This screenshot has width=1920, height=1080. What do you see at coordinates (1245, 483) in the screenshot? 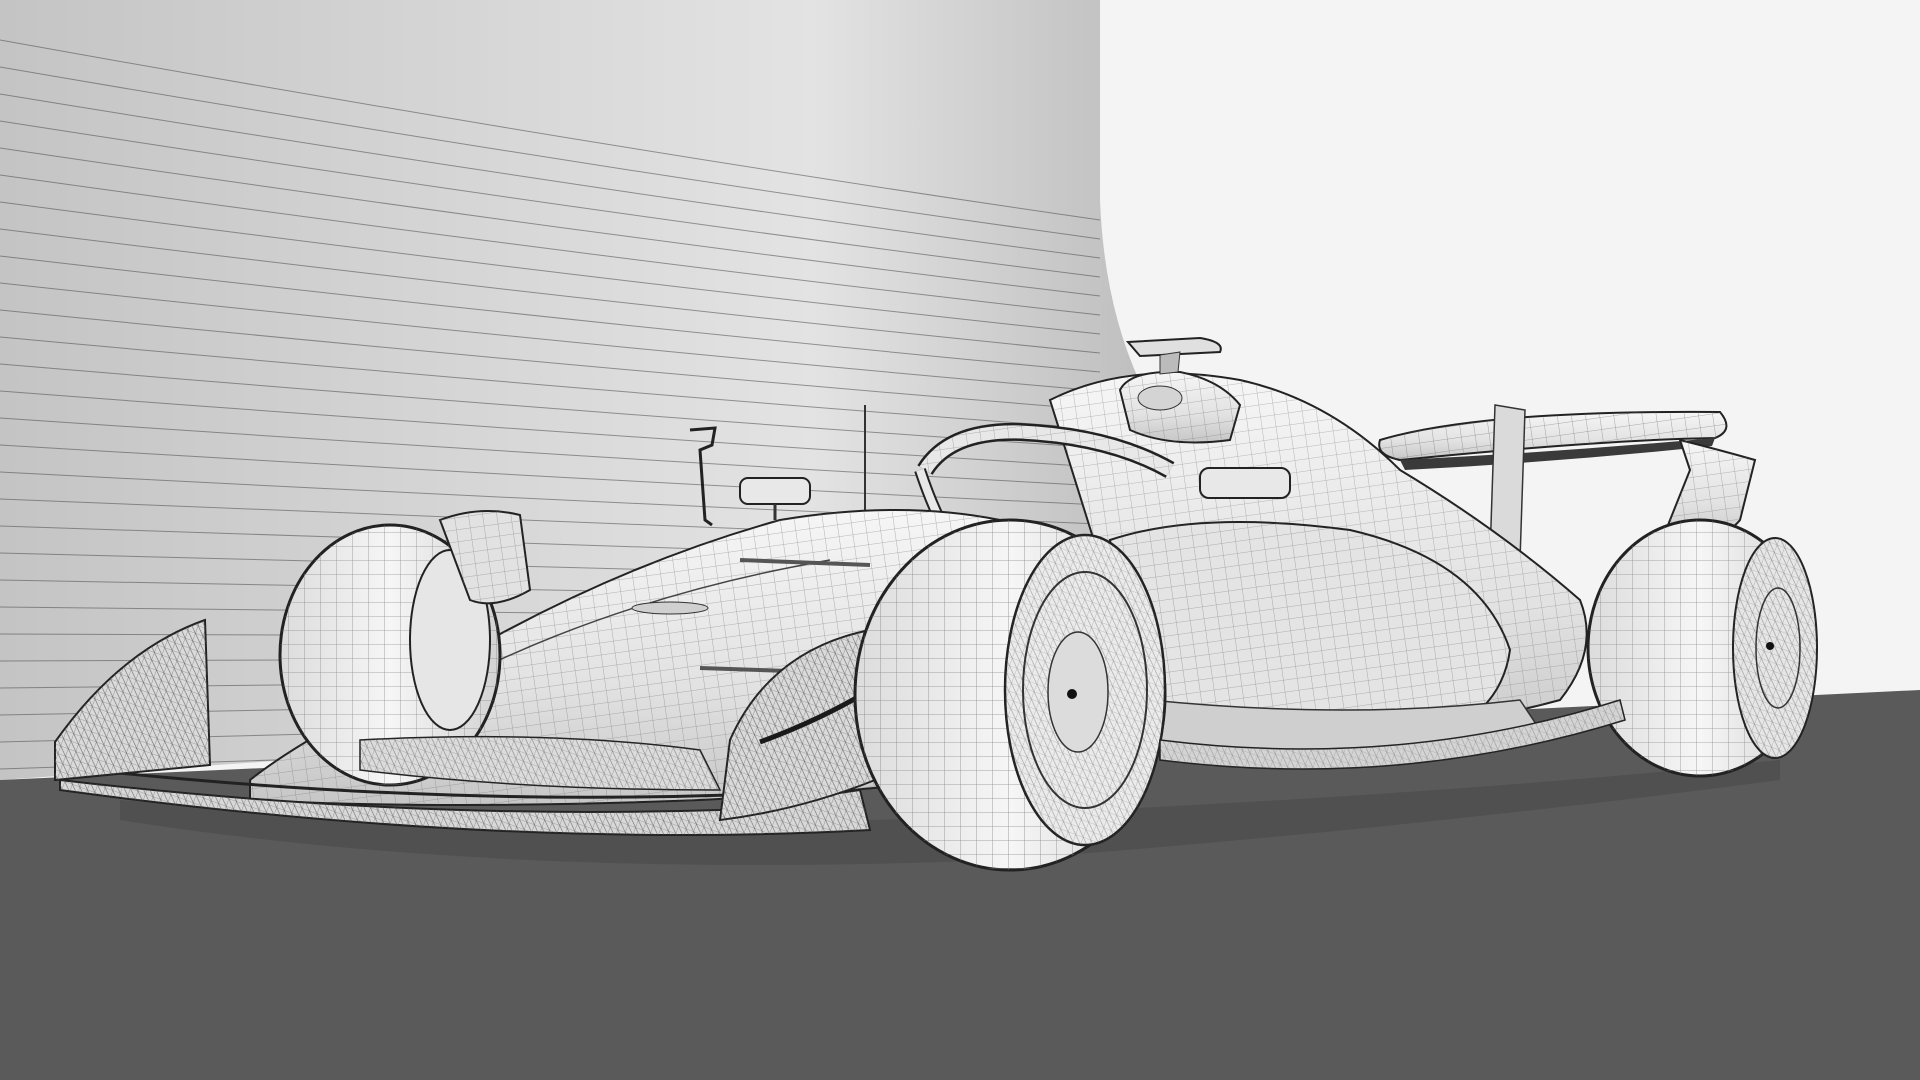
I see `mirror-right` at bounding box center [1245, 483].